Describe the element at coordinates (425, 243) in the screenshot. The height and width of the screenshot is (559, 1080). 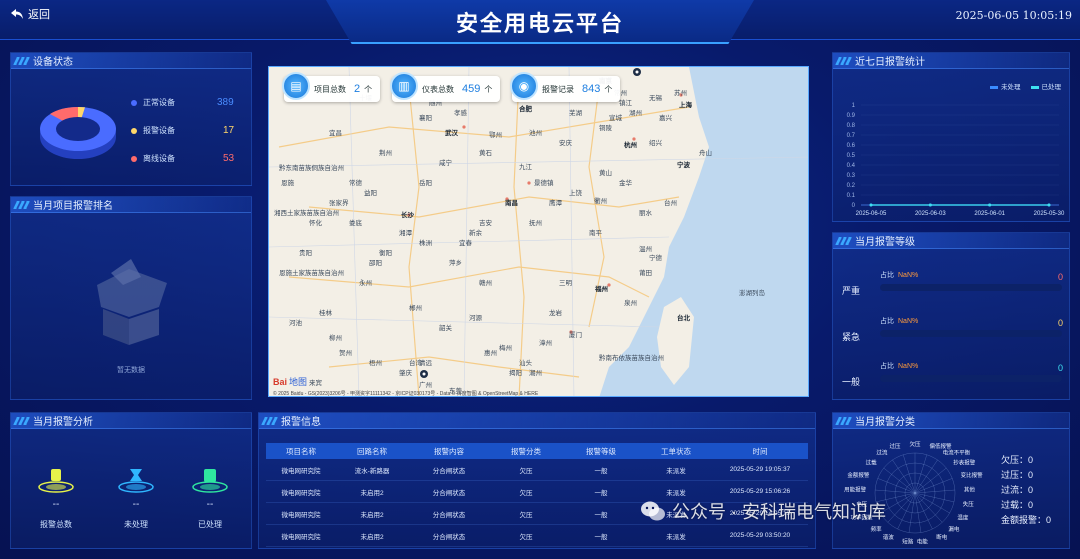
I see `city-label: 株洲` at that location.